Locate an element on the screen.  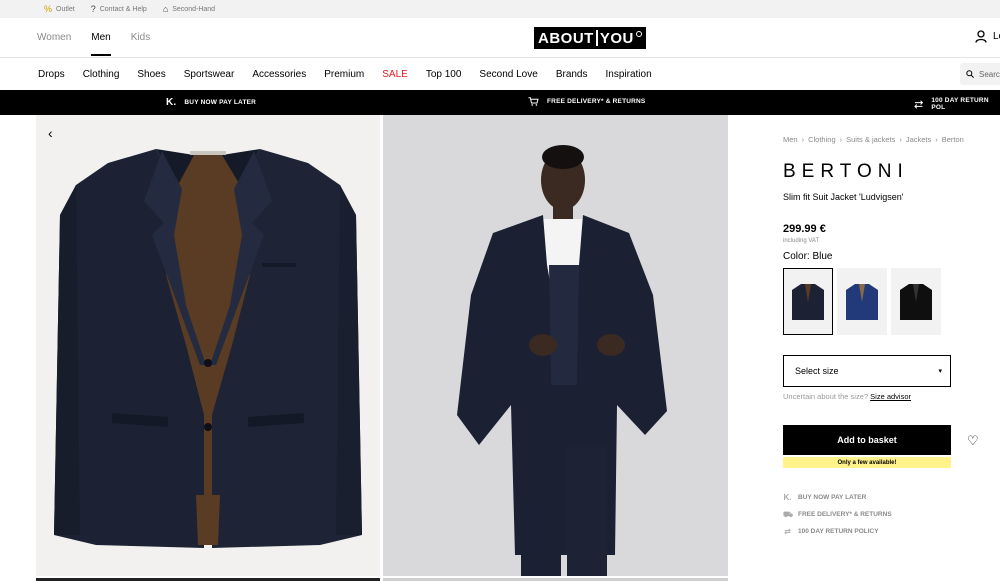
about-you-logo: ABOUT YOU is located at coordinates (590, 38).